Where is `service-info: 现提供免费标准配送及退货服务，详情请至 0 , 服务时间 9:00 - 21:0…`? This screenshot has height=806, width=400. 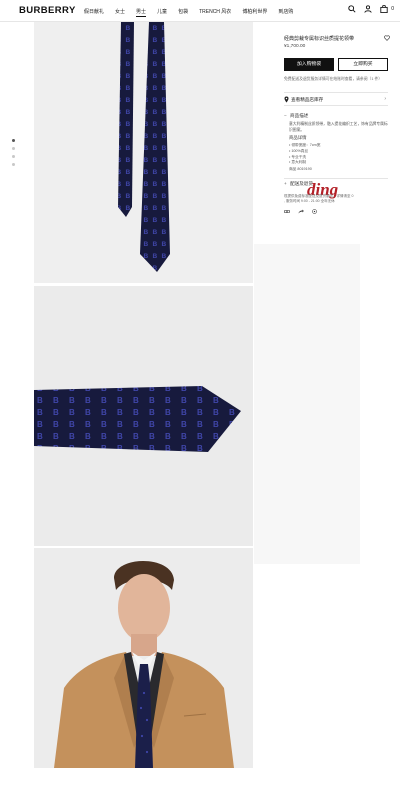 service-info: 现提供免费标准配送及退货服务，详情请至 0 , 服务时间 9:00 - 21:0… is located at coordinates (318, 199).